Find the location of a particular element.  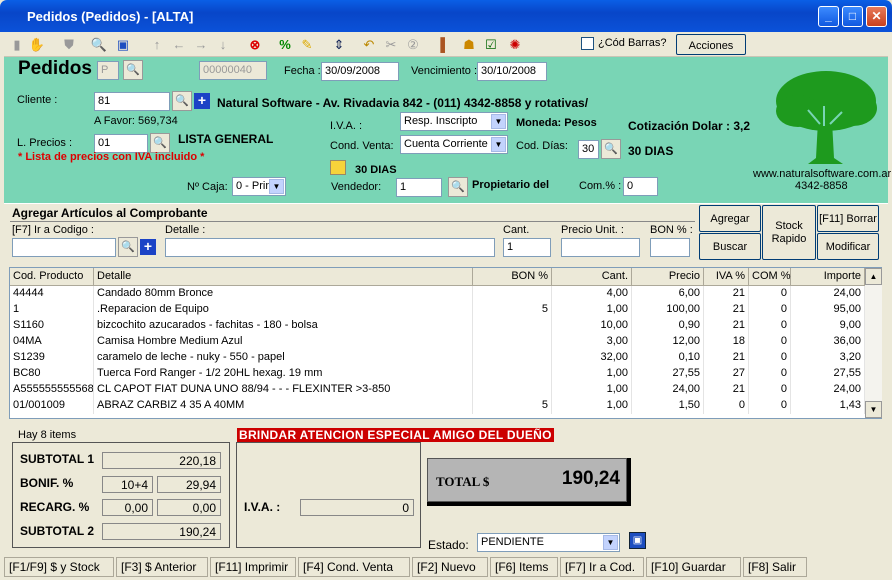

fkey-button: [F3] $ Anterior is located at coordinates (162, 567).